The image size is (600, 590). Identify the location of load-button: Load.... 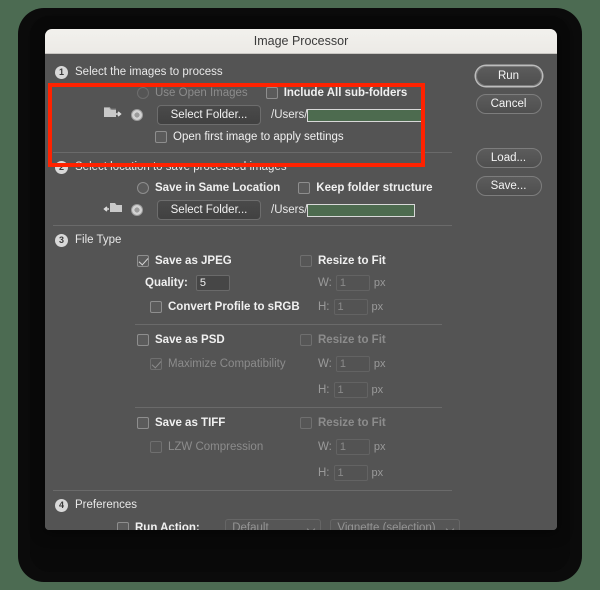
(508, 158).